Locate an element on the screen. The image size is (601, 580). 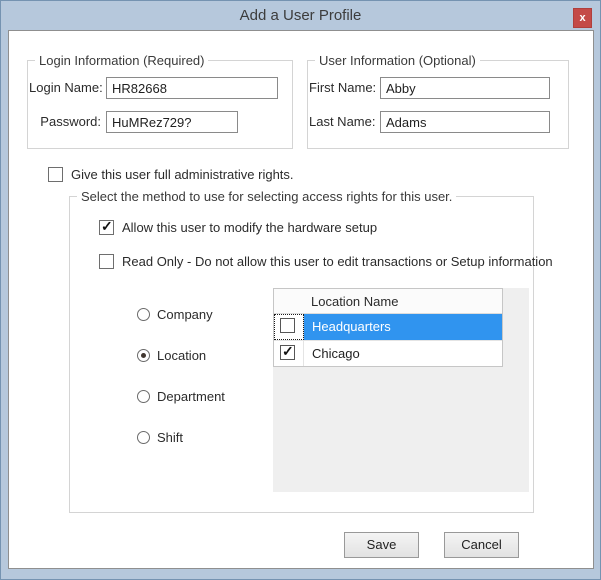
login-name-label: Login Name: is located at coordinates (66, 87).